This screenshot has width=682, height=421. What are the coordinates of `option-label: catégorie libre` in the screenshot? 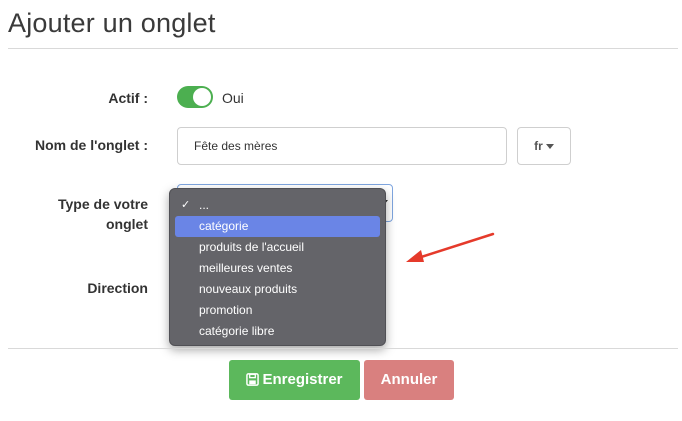 It's located at (237, 331).